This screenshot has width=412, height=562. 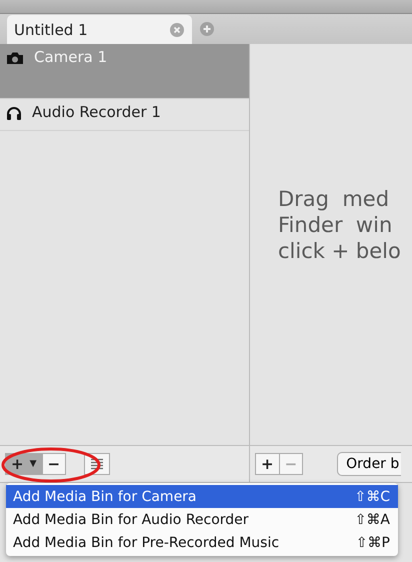 I want to click on order-dropdown: Order b, so click(x=369, y=464).